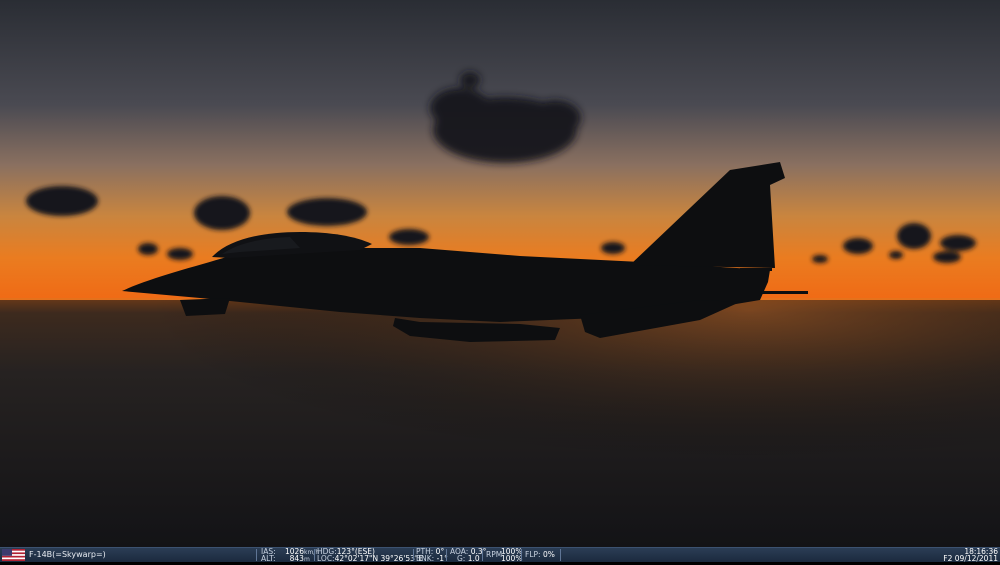 The width and height of the screenshot is (1000, 565). I want to click on speed-altitude-readout: IAS: 1026km/h ALT: 843m, so click(290, 555).